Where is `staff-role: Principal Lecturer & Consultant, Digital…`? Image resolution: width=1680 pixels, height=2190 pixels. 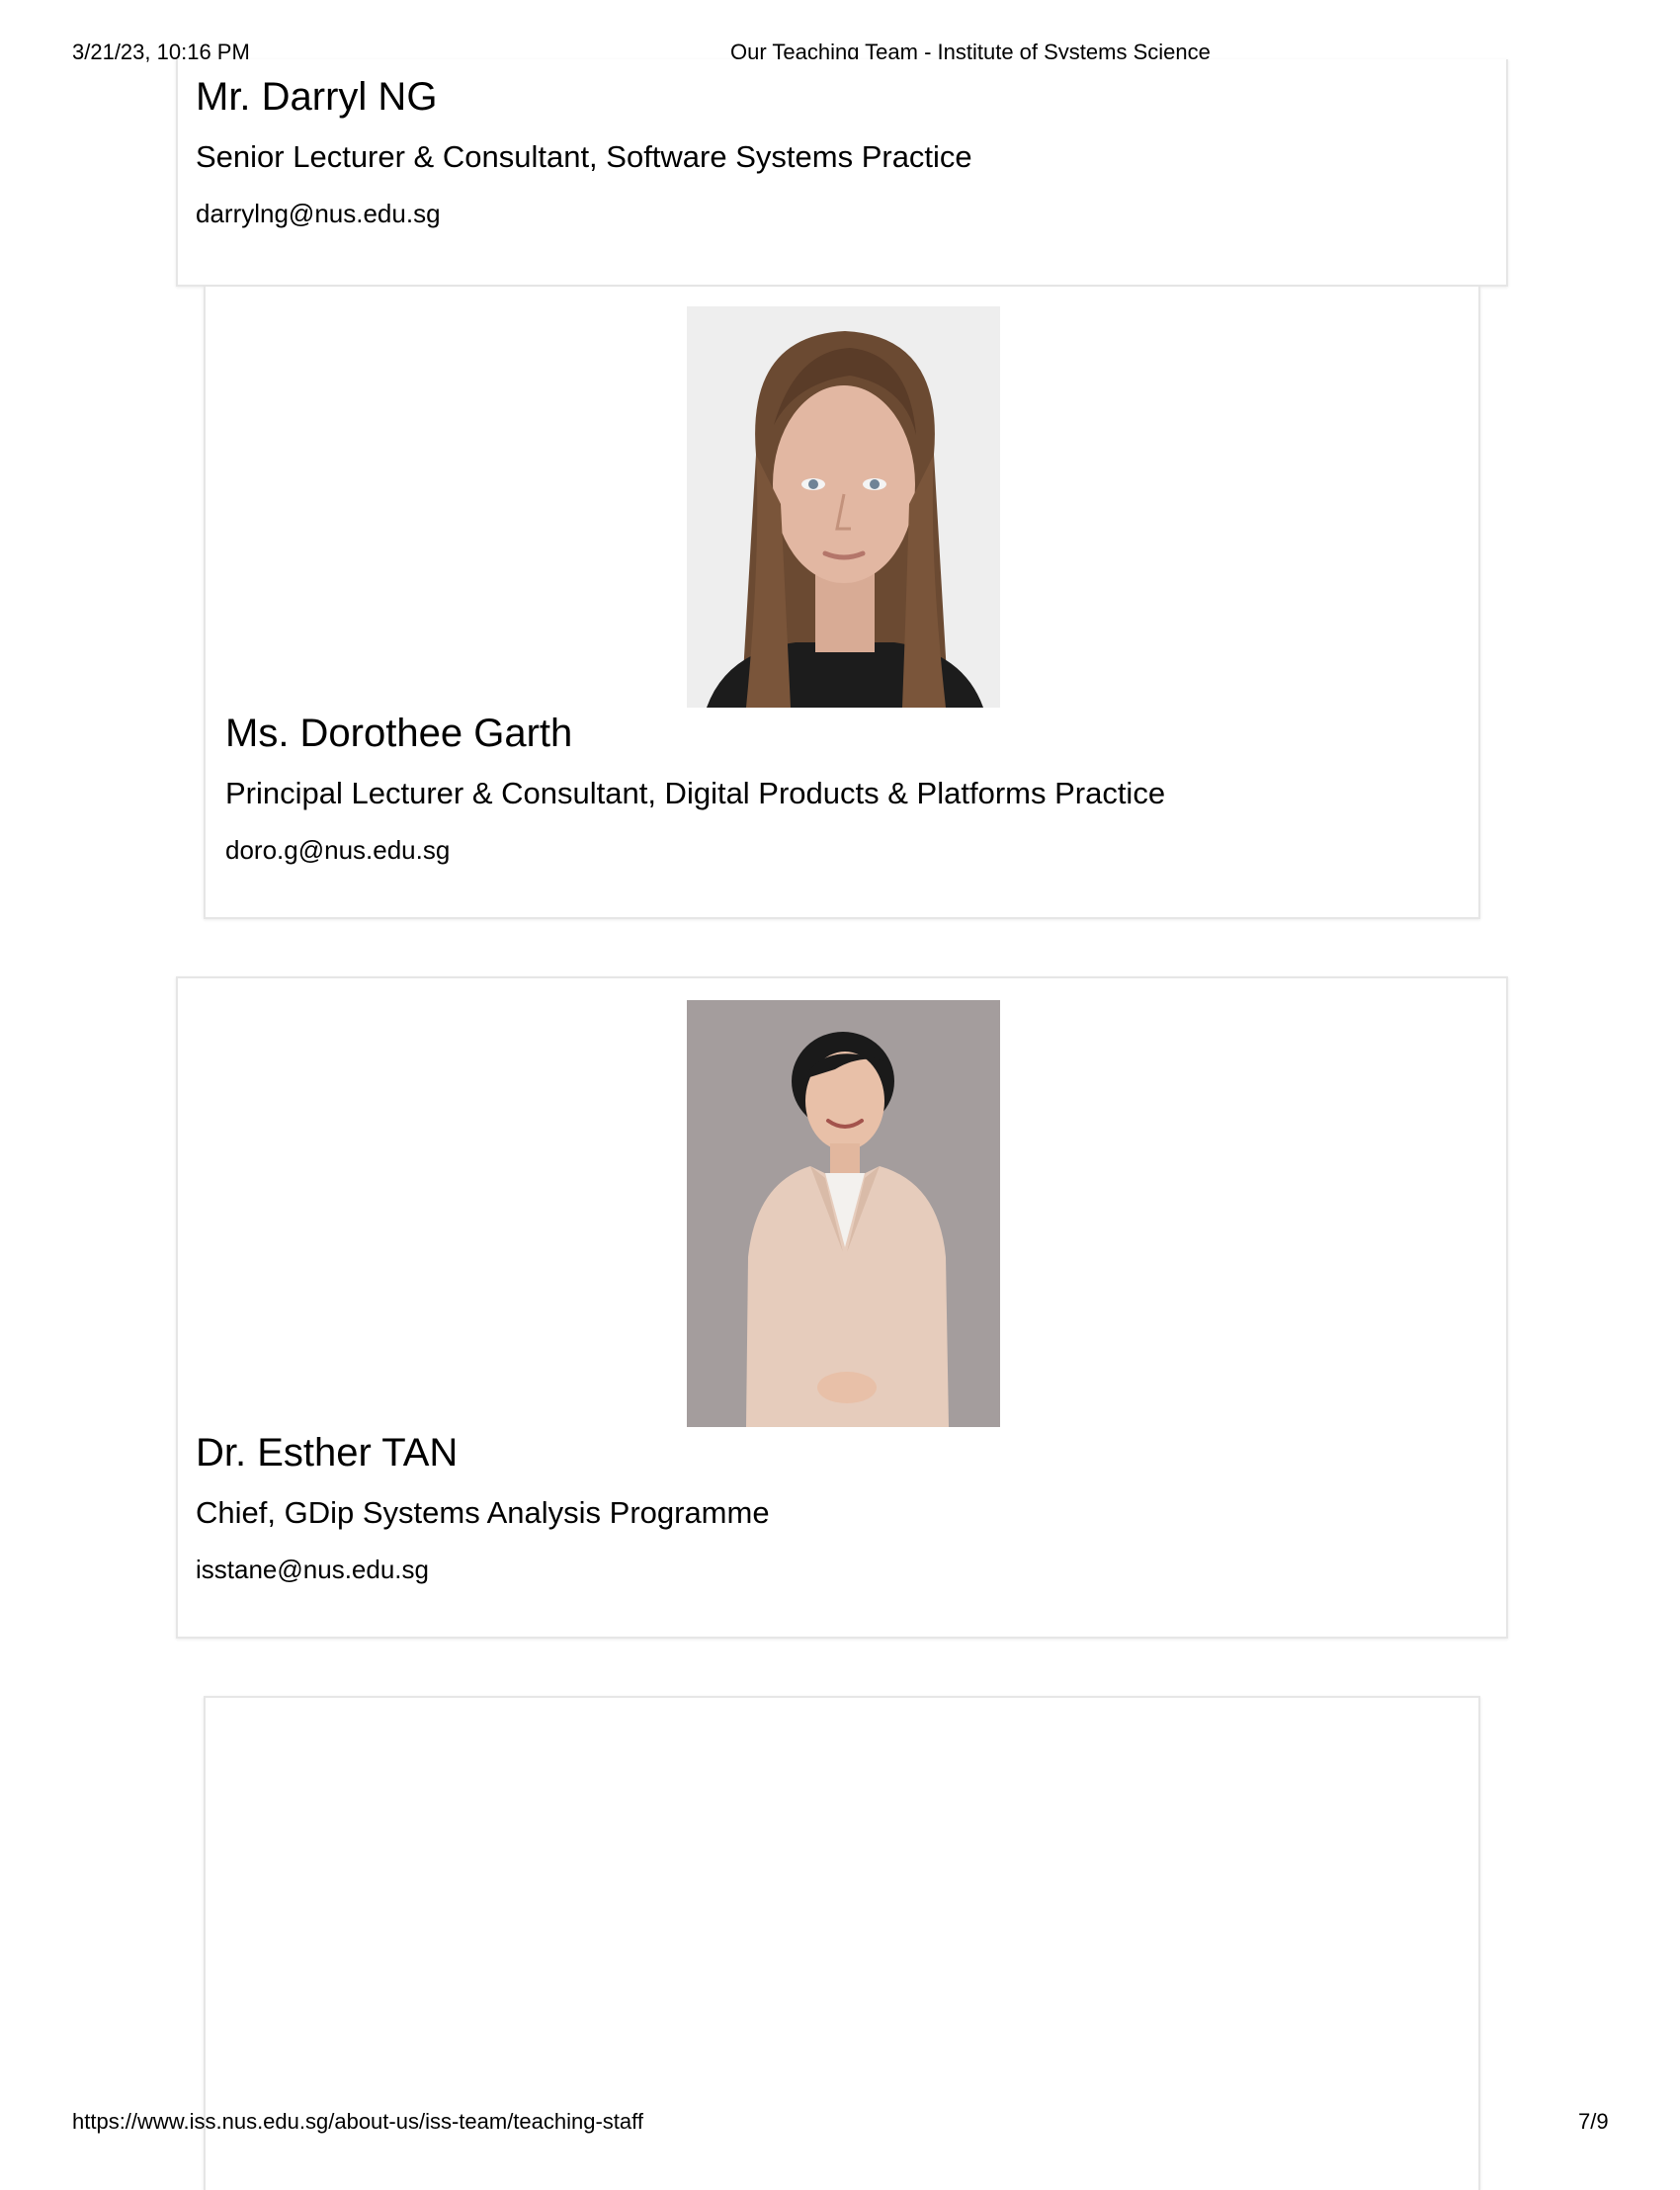 staff-role: Principal Lecturer & Consultant, Digital… is located at coordinates (695, 793).